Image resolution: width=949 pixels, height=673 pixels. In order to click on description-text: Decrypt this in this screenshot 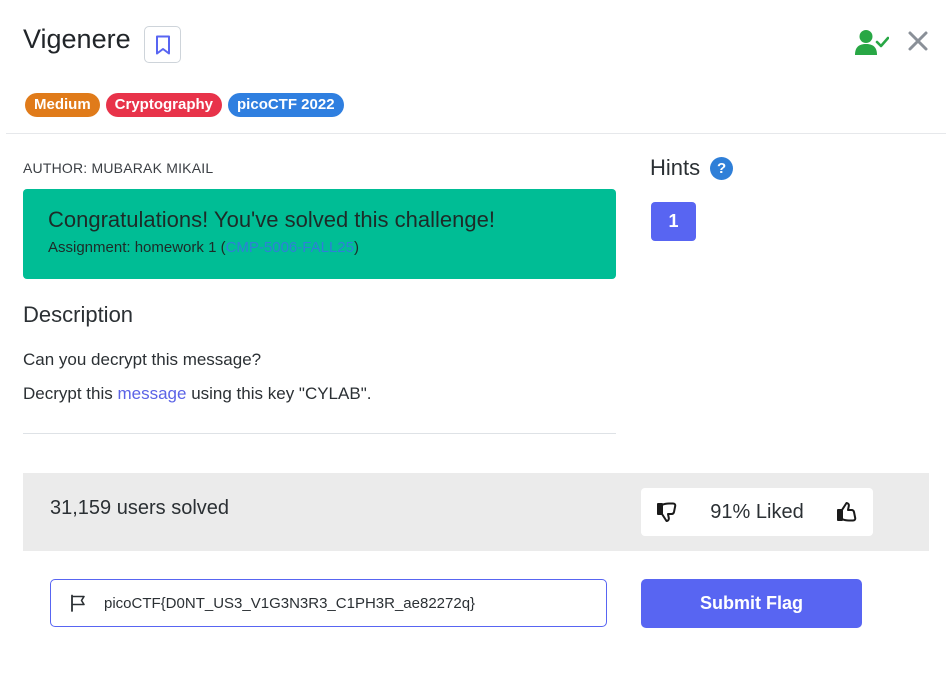, I will do `click(70, 393)`.